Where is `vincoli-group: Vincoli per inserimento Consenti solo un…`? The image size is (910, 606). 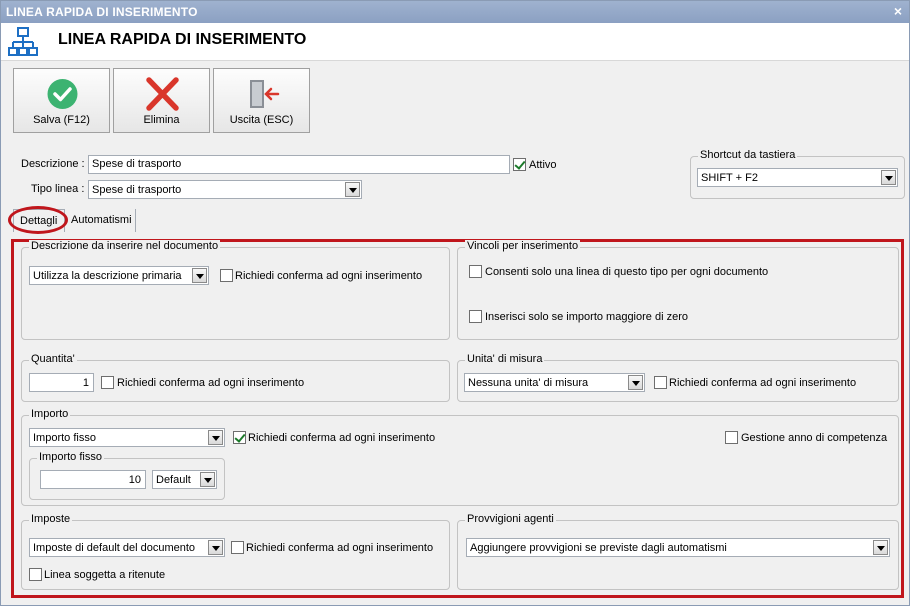
vincoli-group: Vincoli per inserimento Consenti solo un… is located at coordinates (678, 290).